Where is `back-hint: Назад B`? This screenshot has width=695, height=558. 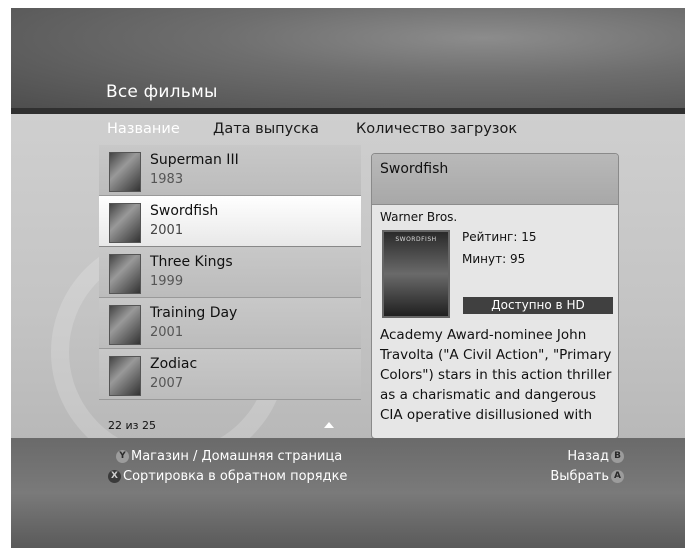 back-hint: Назад B is located at coordinates (586, 456).